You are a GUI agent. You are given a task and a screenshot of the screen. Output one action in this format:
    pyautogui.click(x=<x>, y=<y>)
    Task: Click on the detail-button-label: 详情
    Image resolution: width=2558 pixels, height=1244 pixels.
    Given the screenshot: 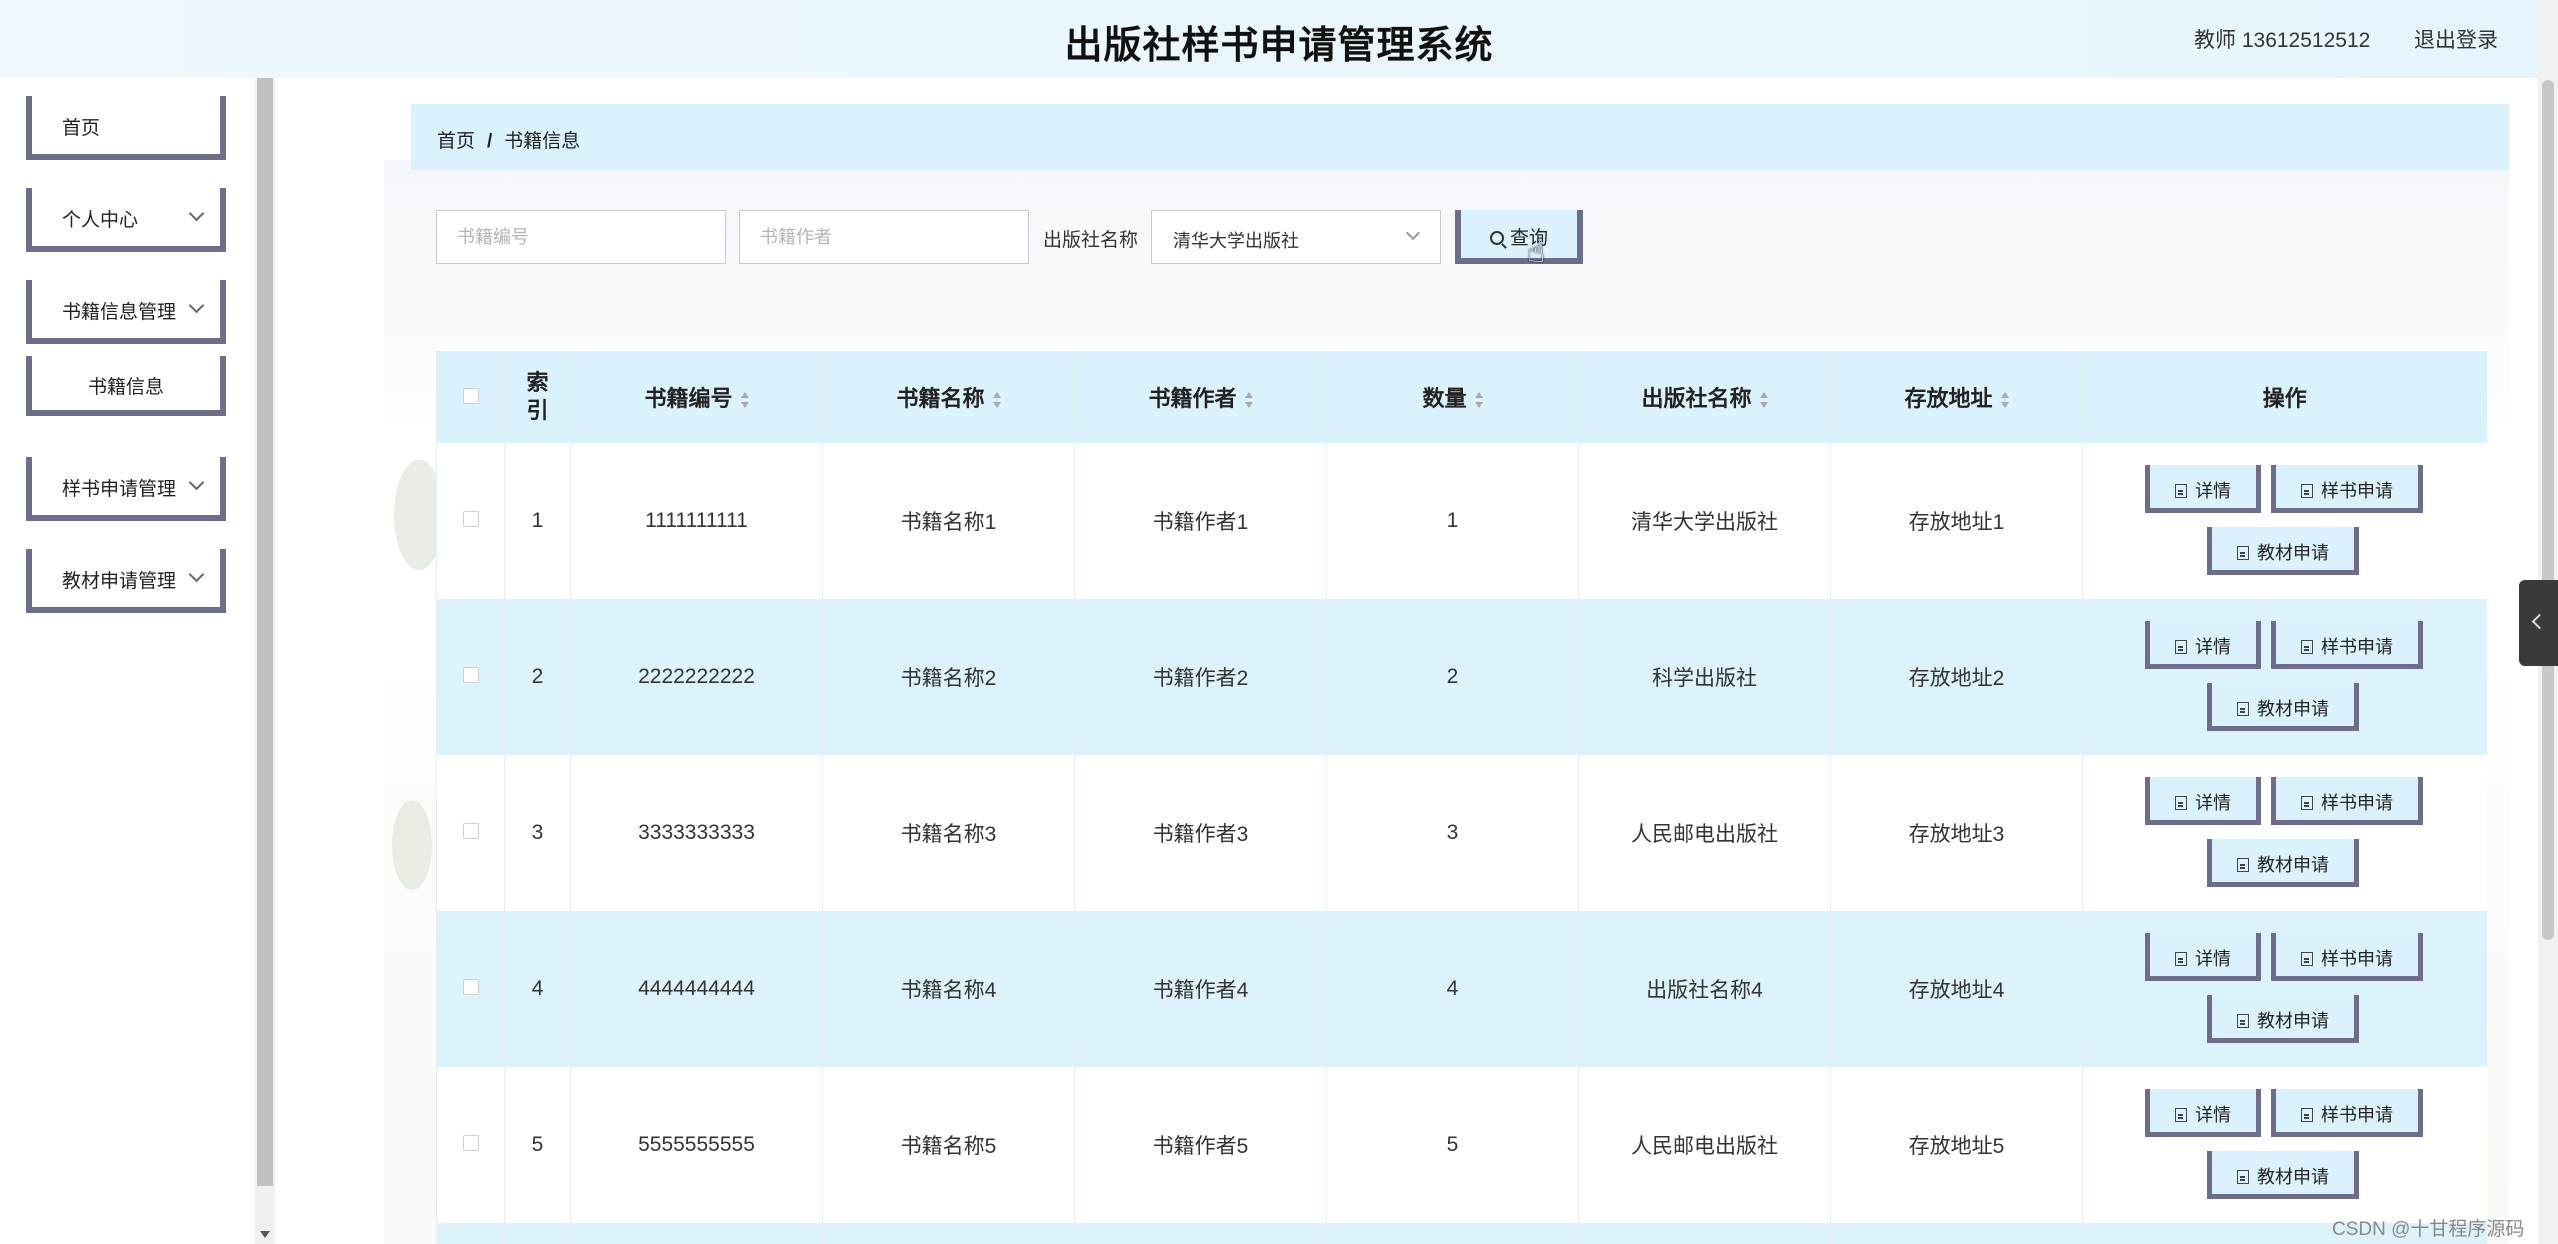 What is the action you would take?
    pyautogui.click(x=2213, y=491)
    